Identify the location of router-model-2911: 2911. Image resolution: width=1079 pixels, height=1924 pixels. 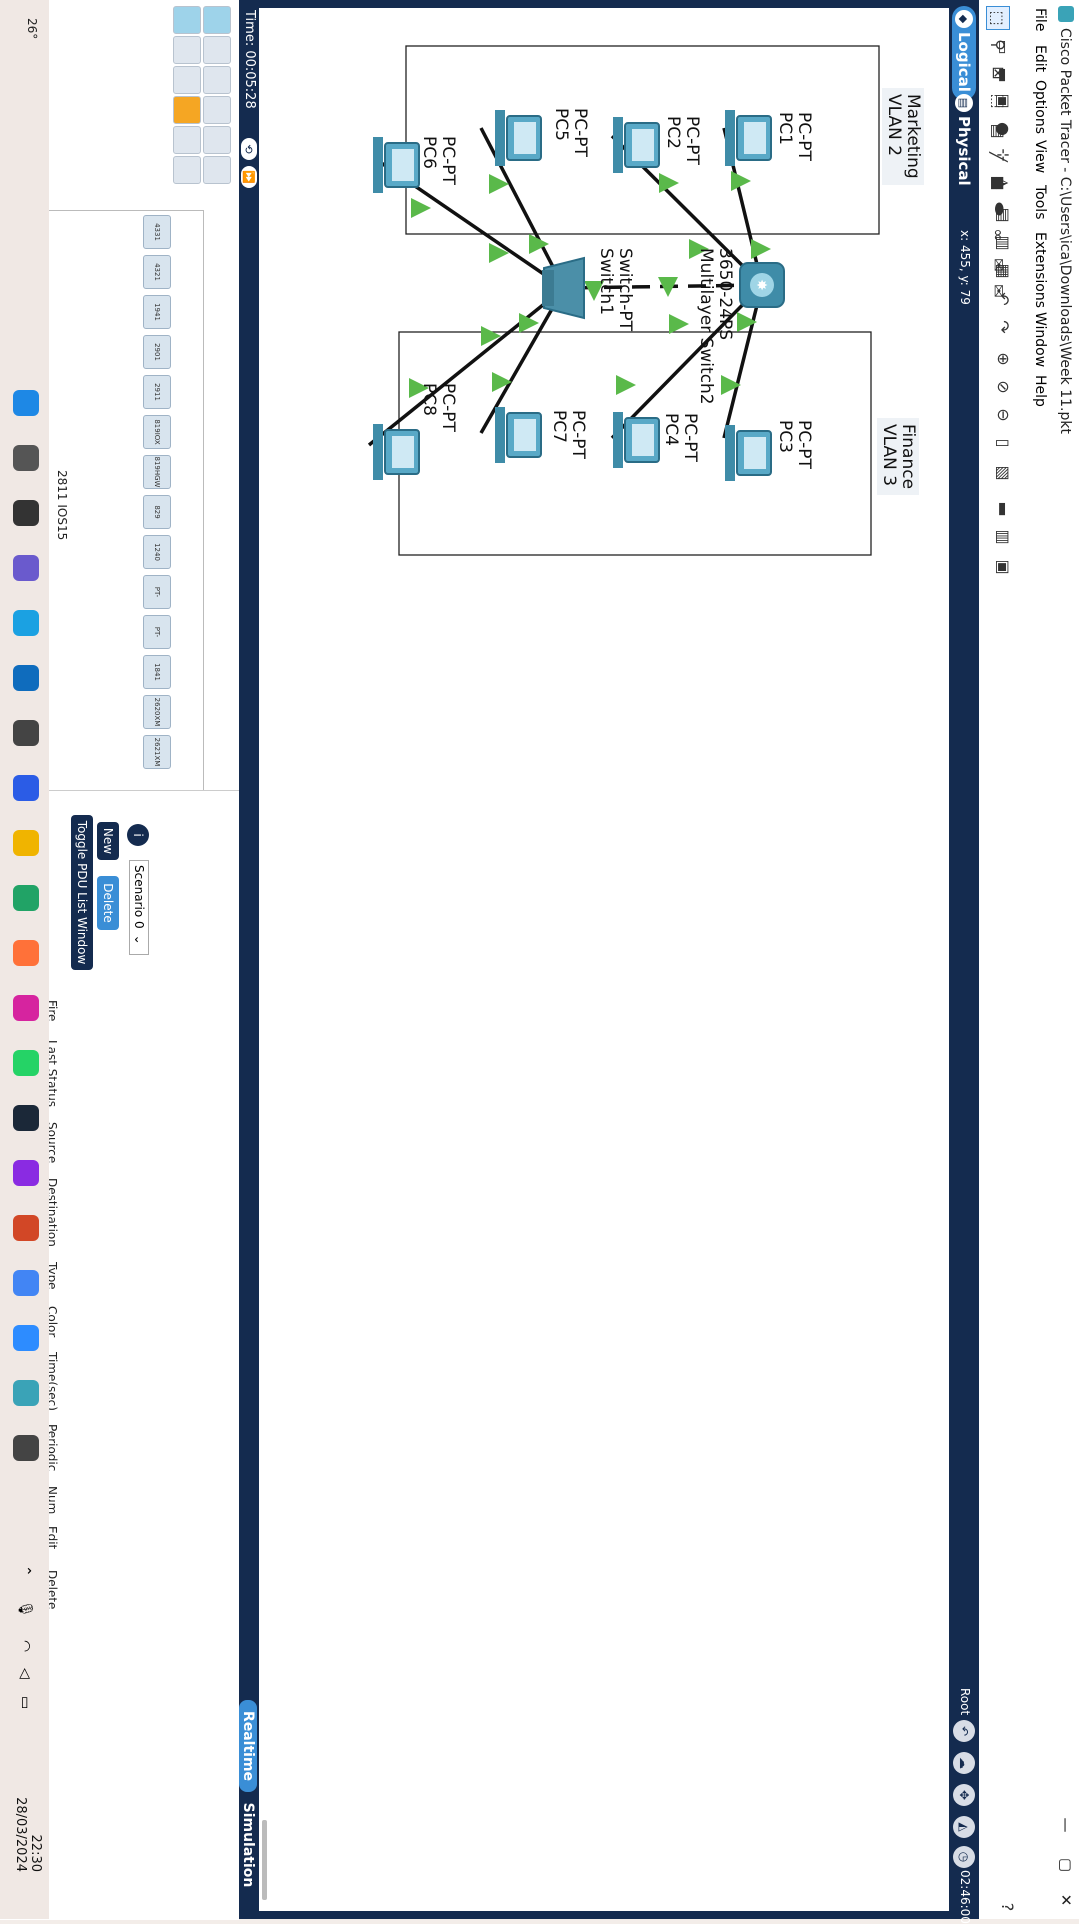
(157, 392).